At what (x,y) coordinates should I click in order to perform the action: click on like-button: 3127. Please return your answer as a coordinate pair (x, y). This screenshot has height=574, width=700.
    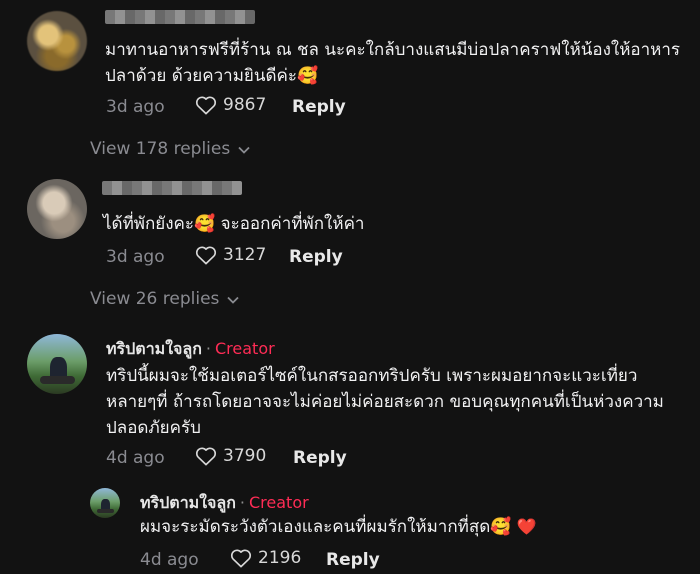
    Looking at the image, I should click on (230, 255).